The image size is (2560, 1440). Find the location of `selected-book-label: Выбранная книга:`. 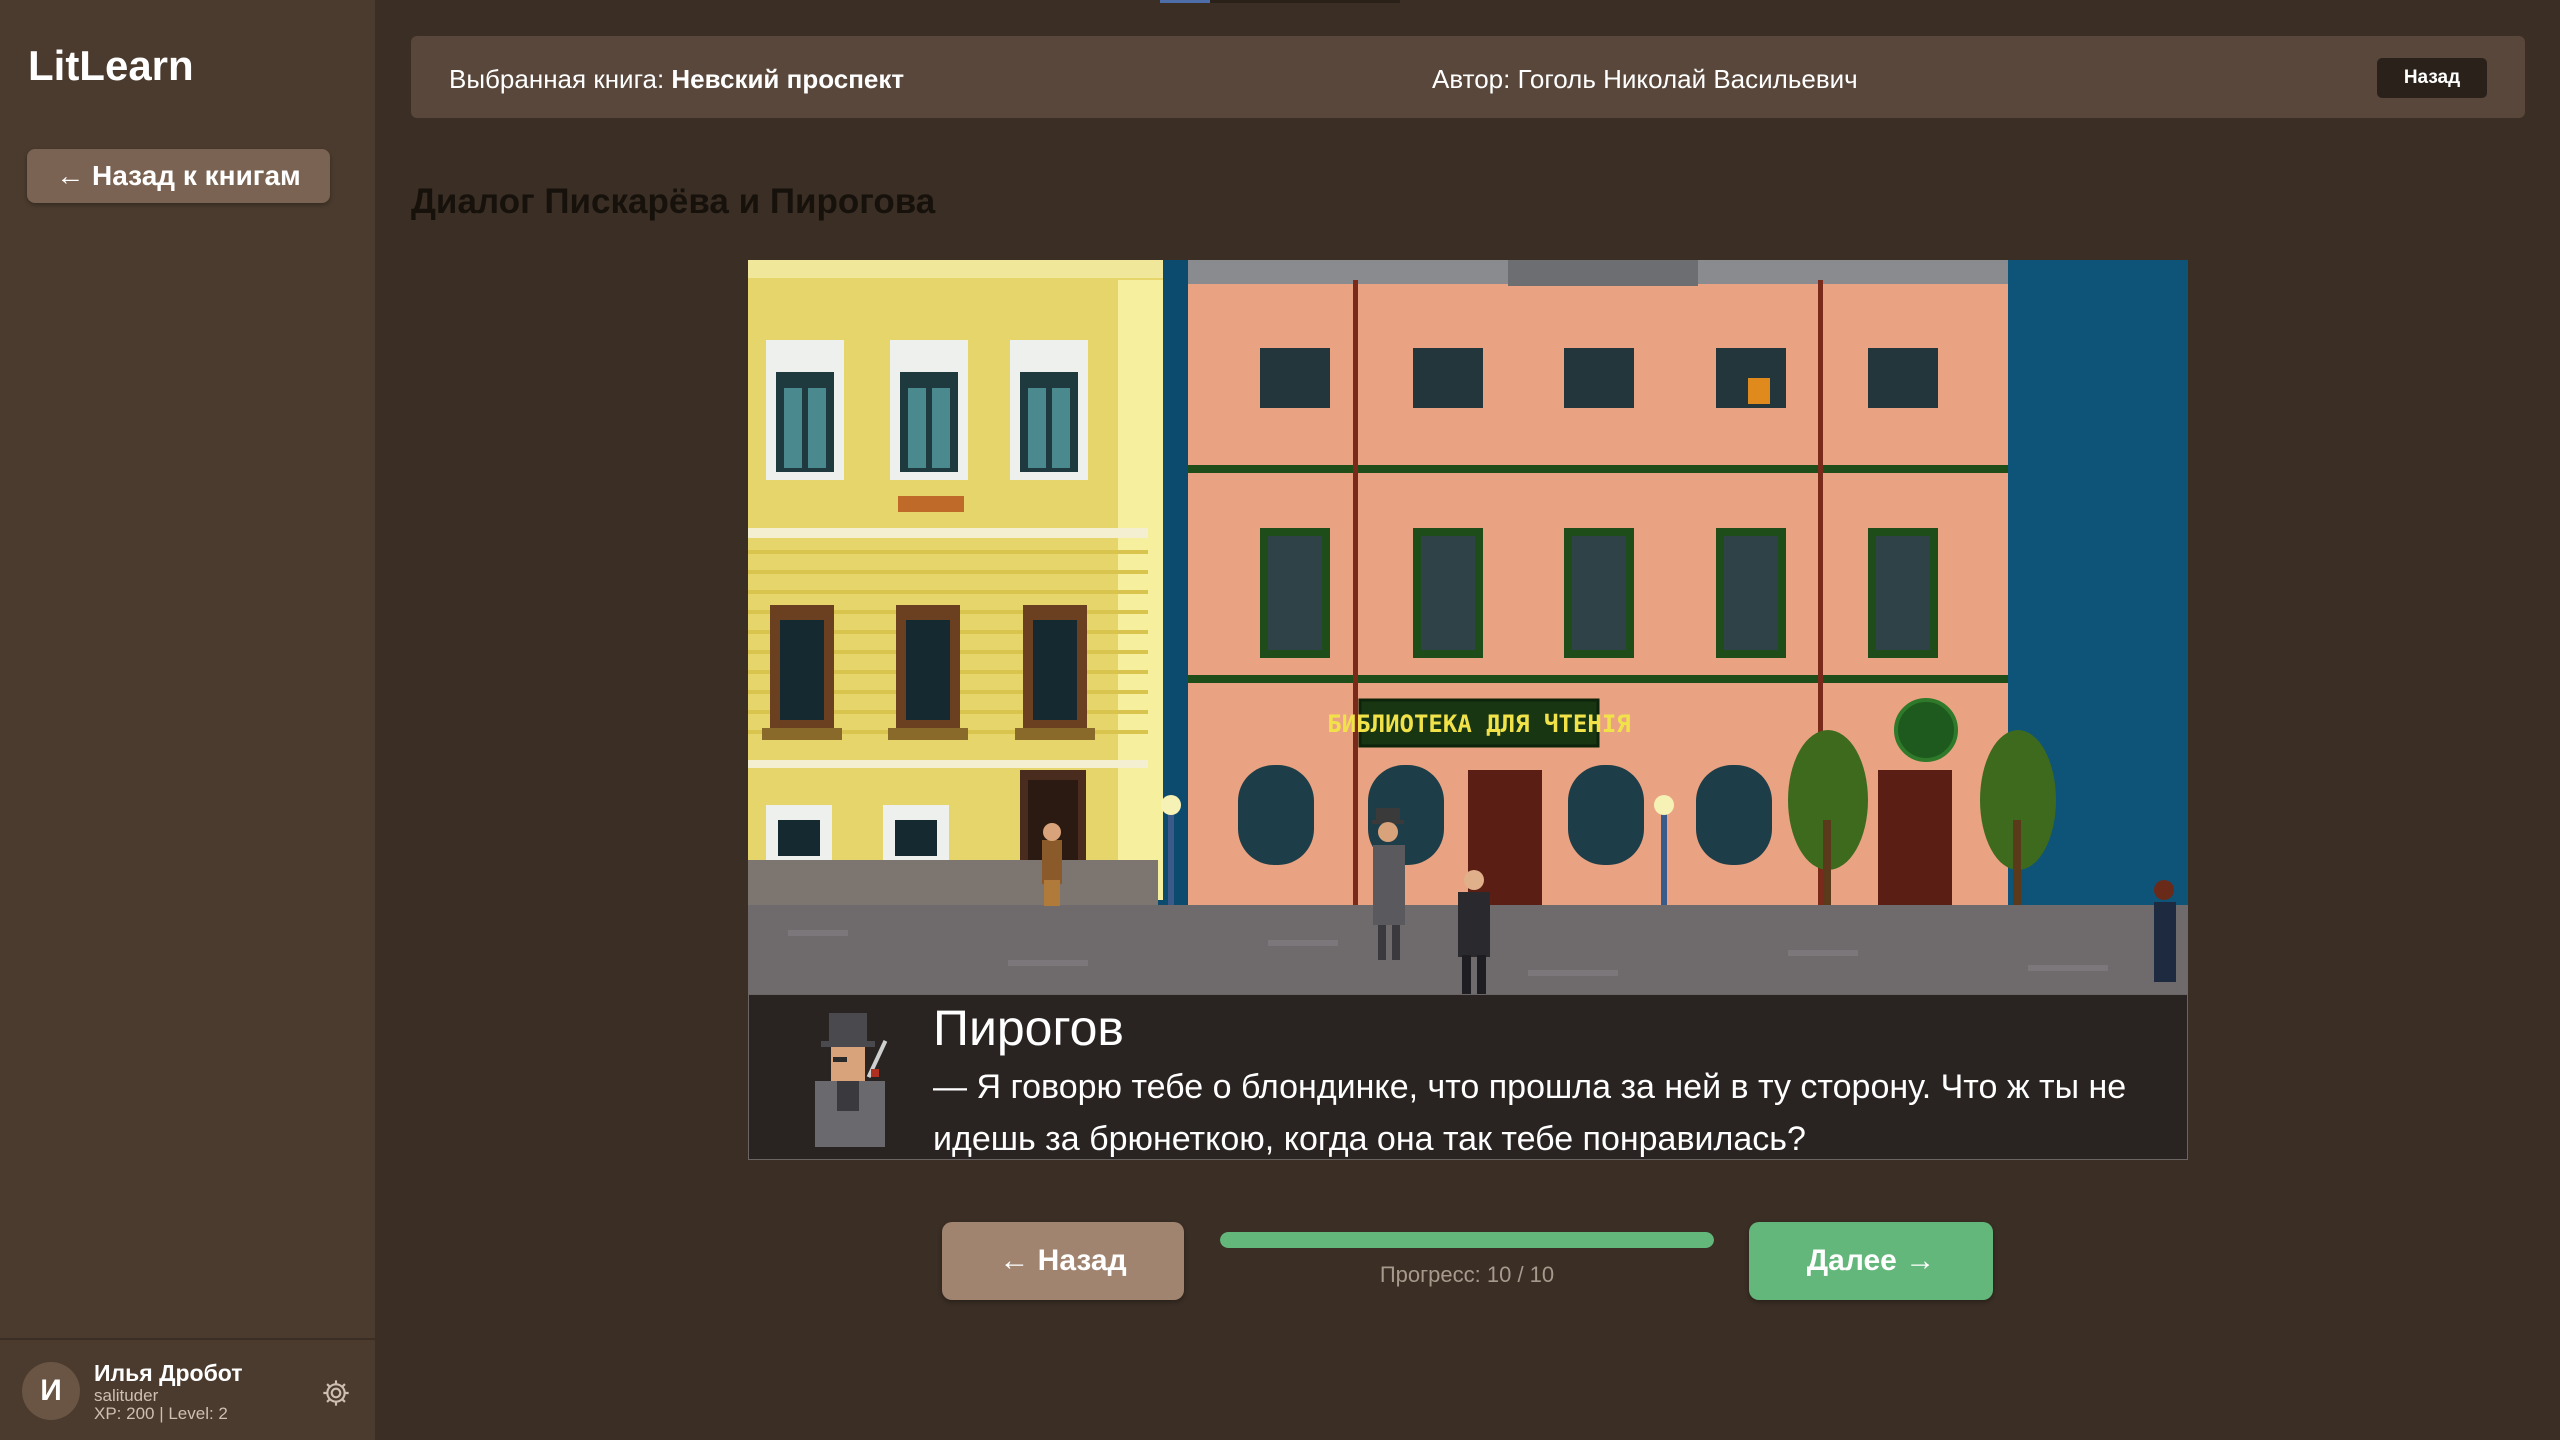

selected-book-label: Выбранная книга: is located at coordinates (560, 79).